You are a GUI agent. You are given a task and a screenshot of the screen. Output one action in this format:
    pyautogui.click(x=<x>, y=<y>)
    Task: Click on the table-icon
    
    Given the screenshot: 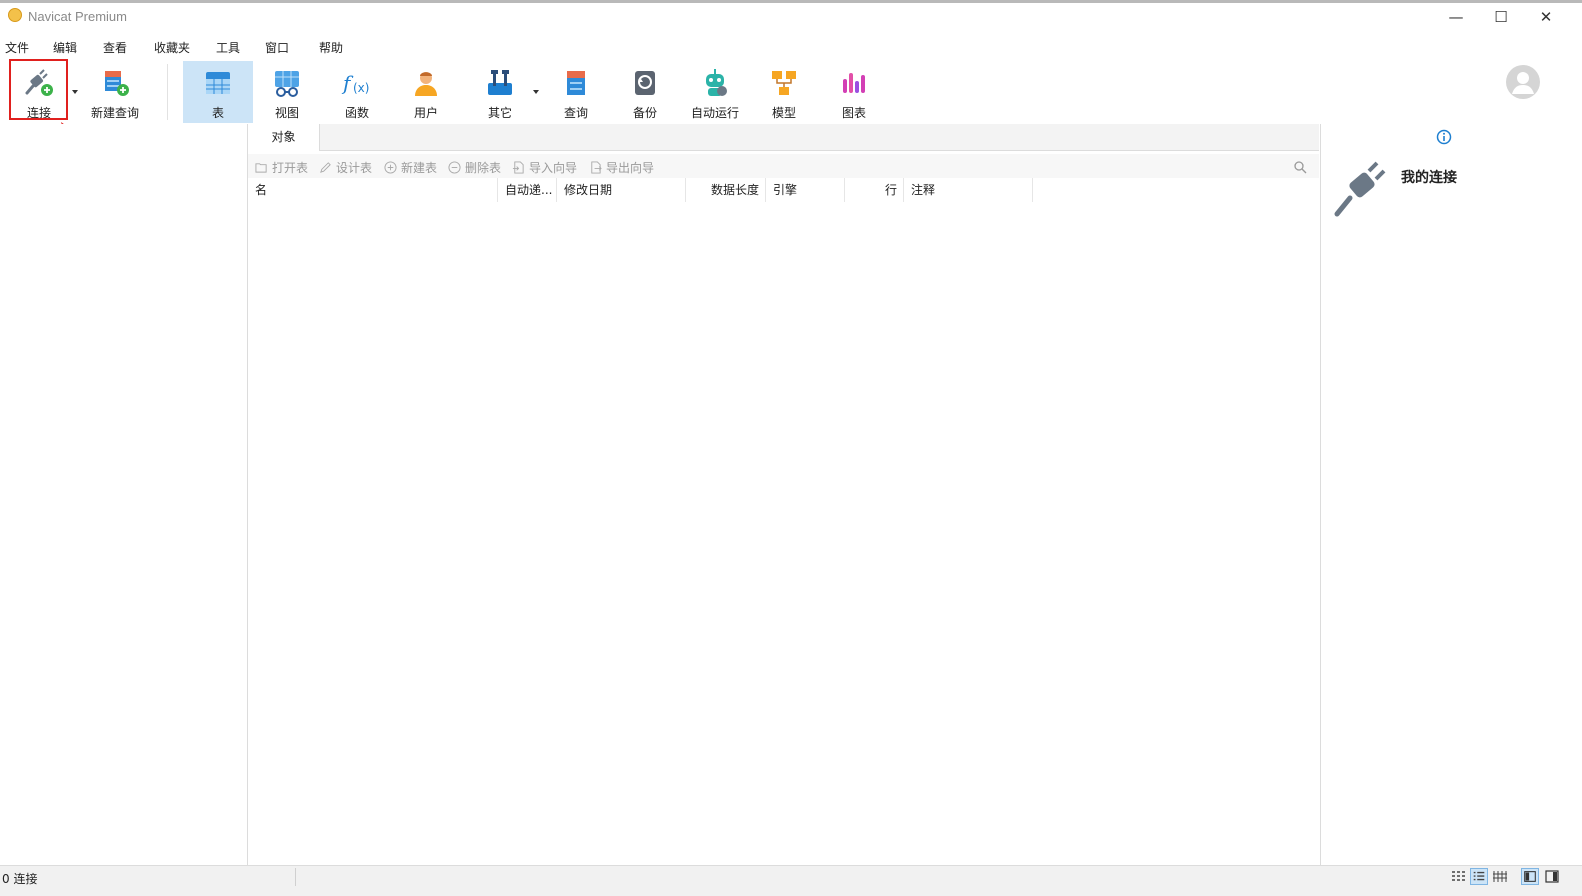 What is the action you would take?
    pyautogui.click(x=218, y=83)
    